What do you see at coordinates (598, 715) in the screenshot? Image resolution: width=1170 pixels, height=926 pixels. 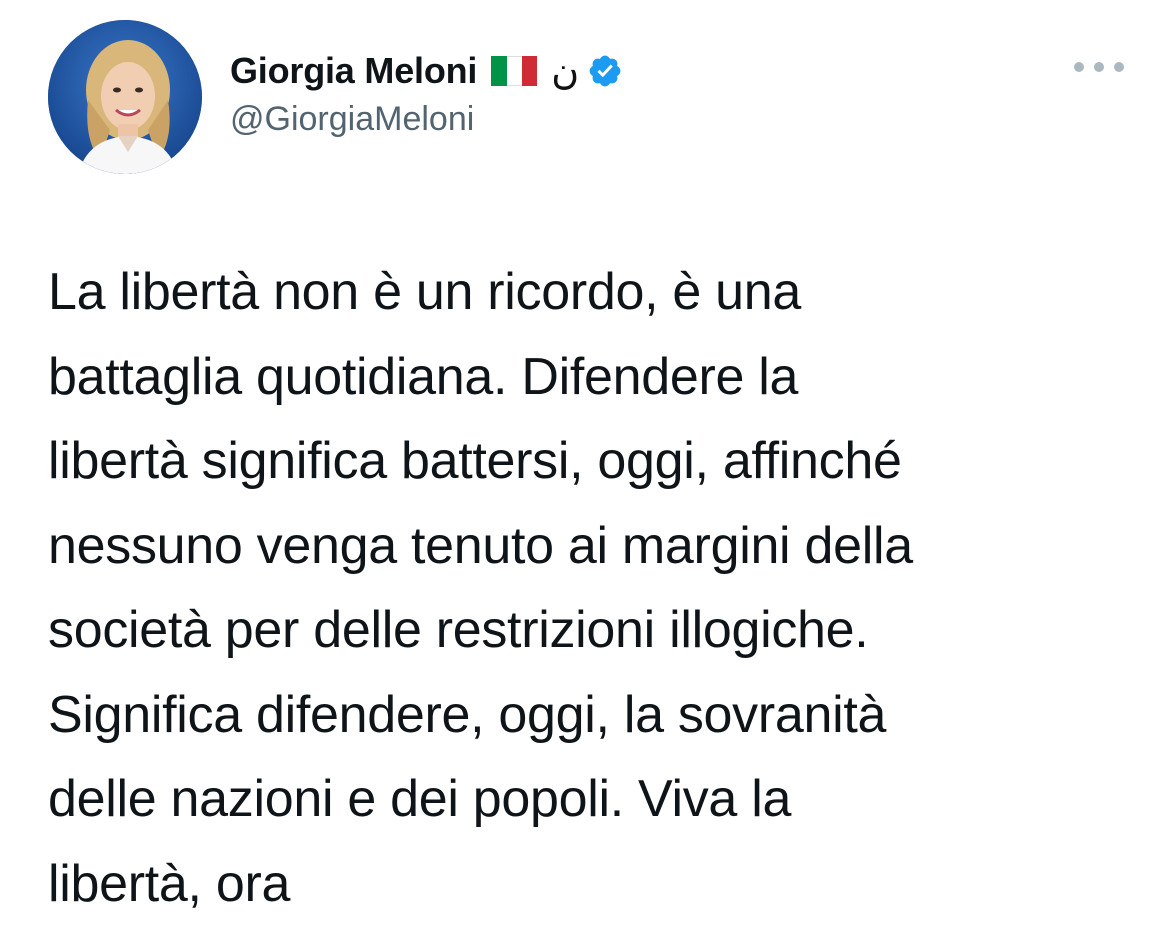 I see `tweet-line: Significa difendere, oggi, la sovranità` at bounding box center [598, 715].